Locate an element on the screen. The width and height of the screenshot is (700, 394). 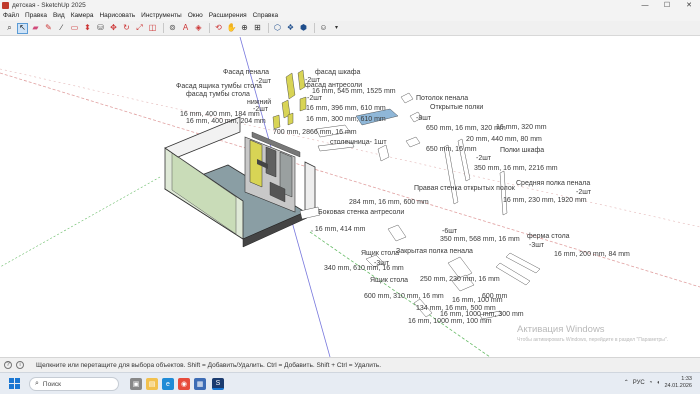
label-dimensions: 600 mm, 310 mm, 16 mm is located at coordinates (404, 296).